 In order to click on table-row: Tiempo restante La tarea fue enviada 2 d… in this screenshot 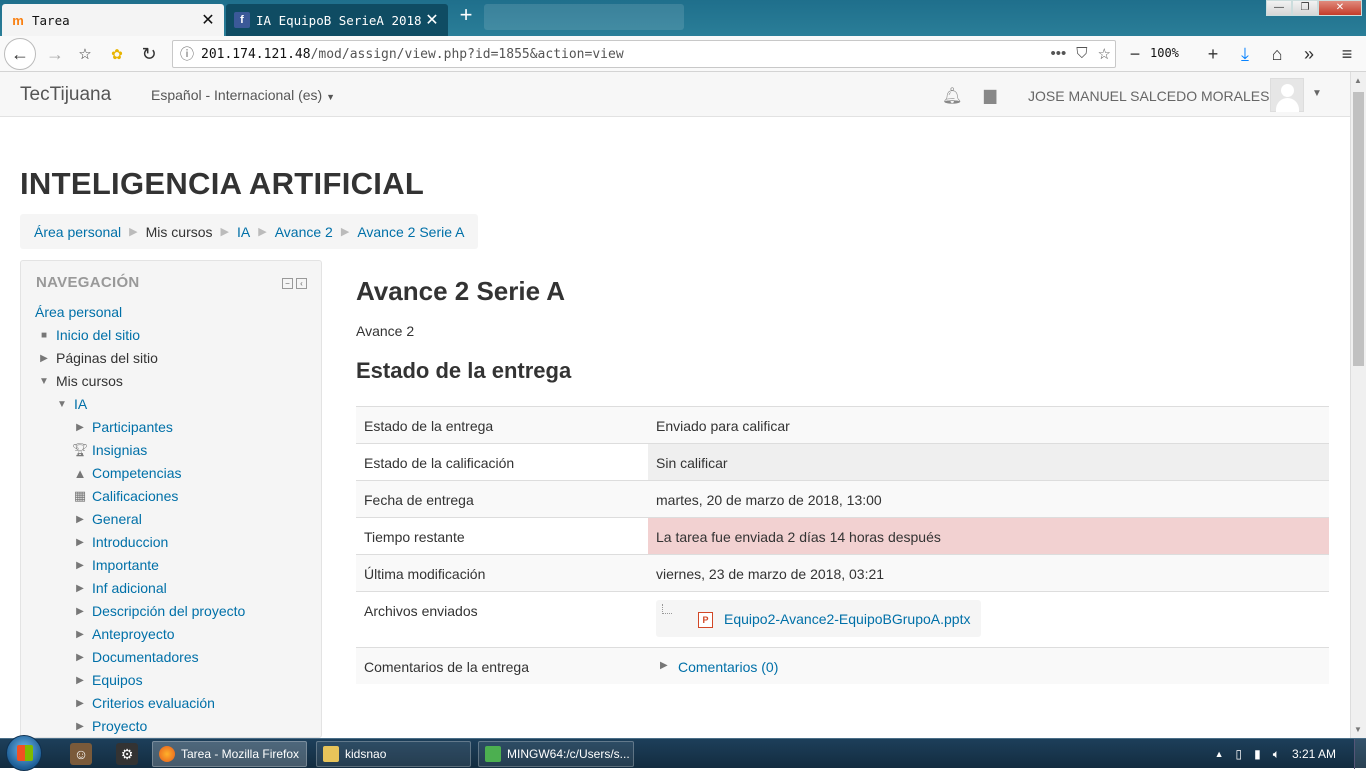, I will do `click(842, 536)`.